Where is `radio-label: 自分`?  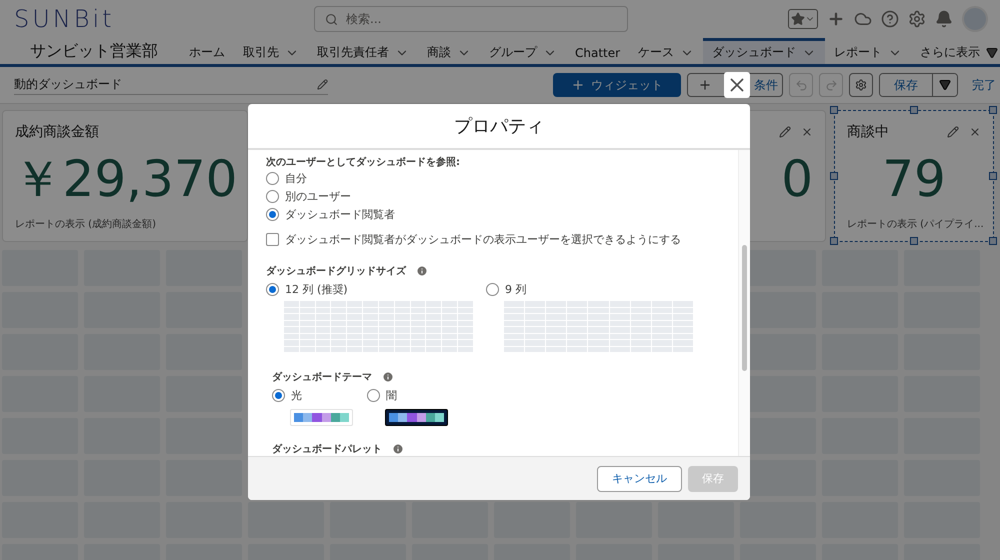 radio-label: 自分 is located at coordinates (296, 178).